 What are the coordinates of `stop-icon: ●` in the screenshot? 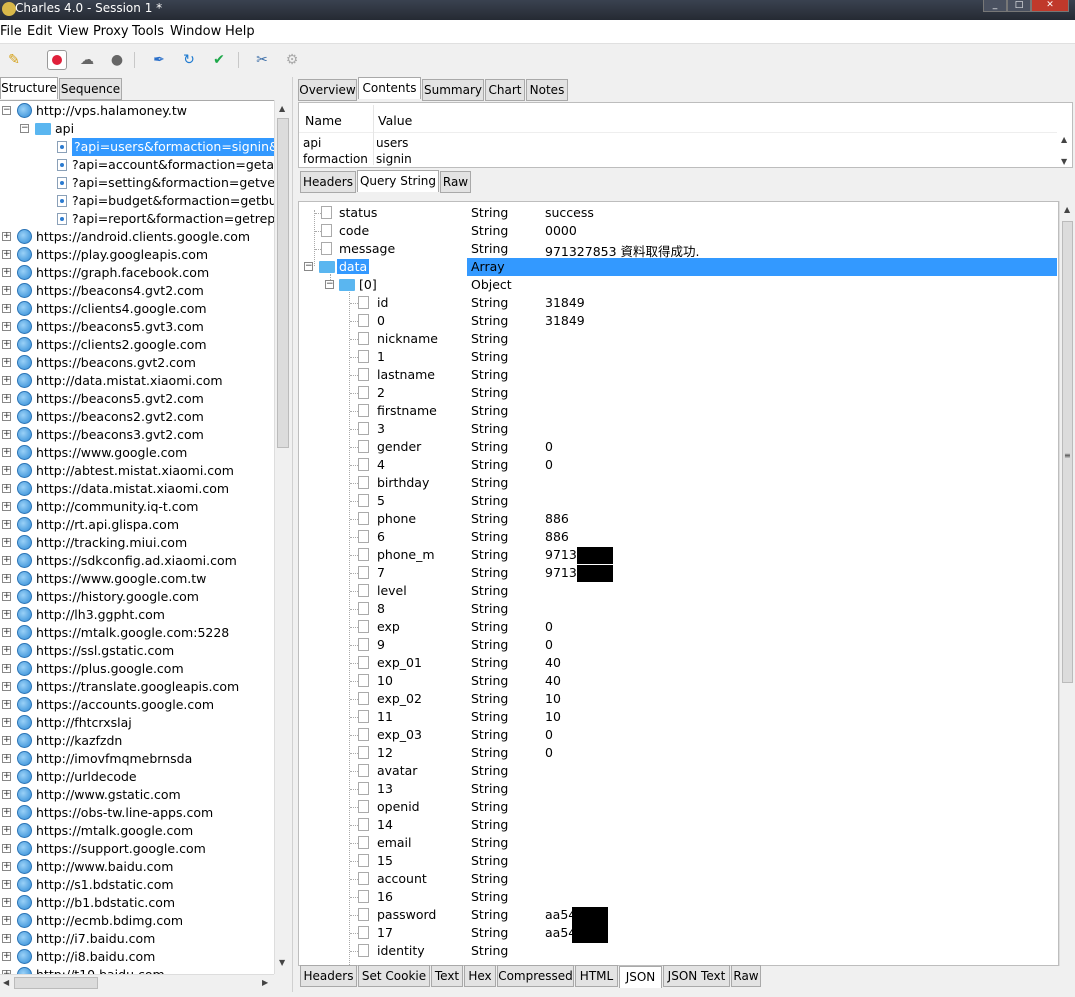 It's located at (117, 60).